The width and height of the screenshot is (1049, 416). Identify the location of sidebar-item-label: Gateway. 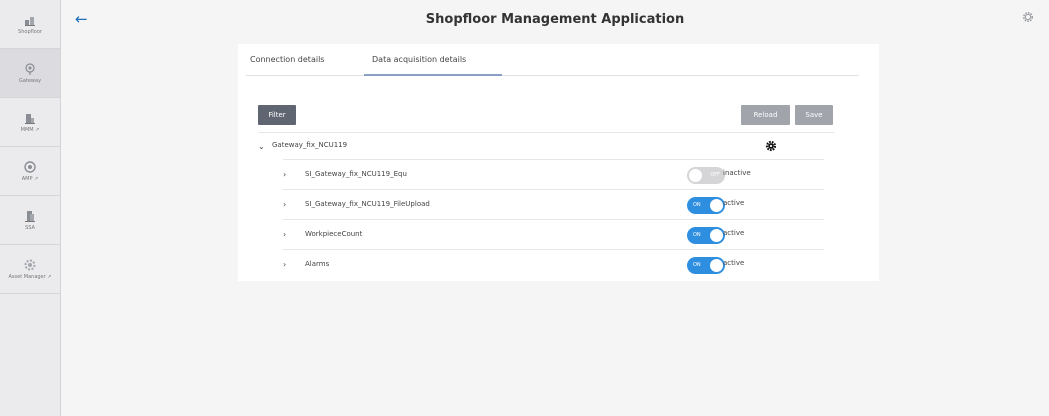
(30, 81).